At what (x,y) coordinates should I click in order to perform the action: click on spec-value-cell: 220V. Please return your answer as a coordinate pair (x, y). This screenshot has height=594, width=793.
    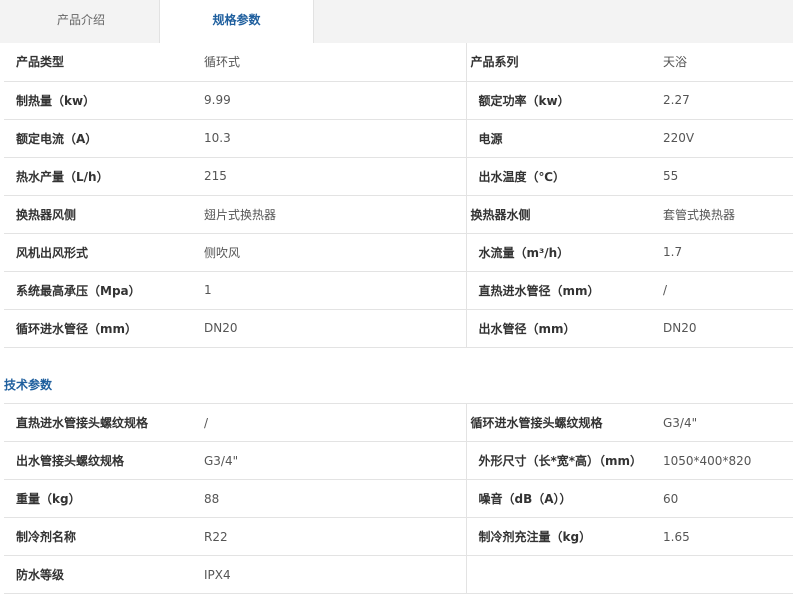
    Looking at the image, I should click on (722, 138).